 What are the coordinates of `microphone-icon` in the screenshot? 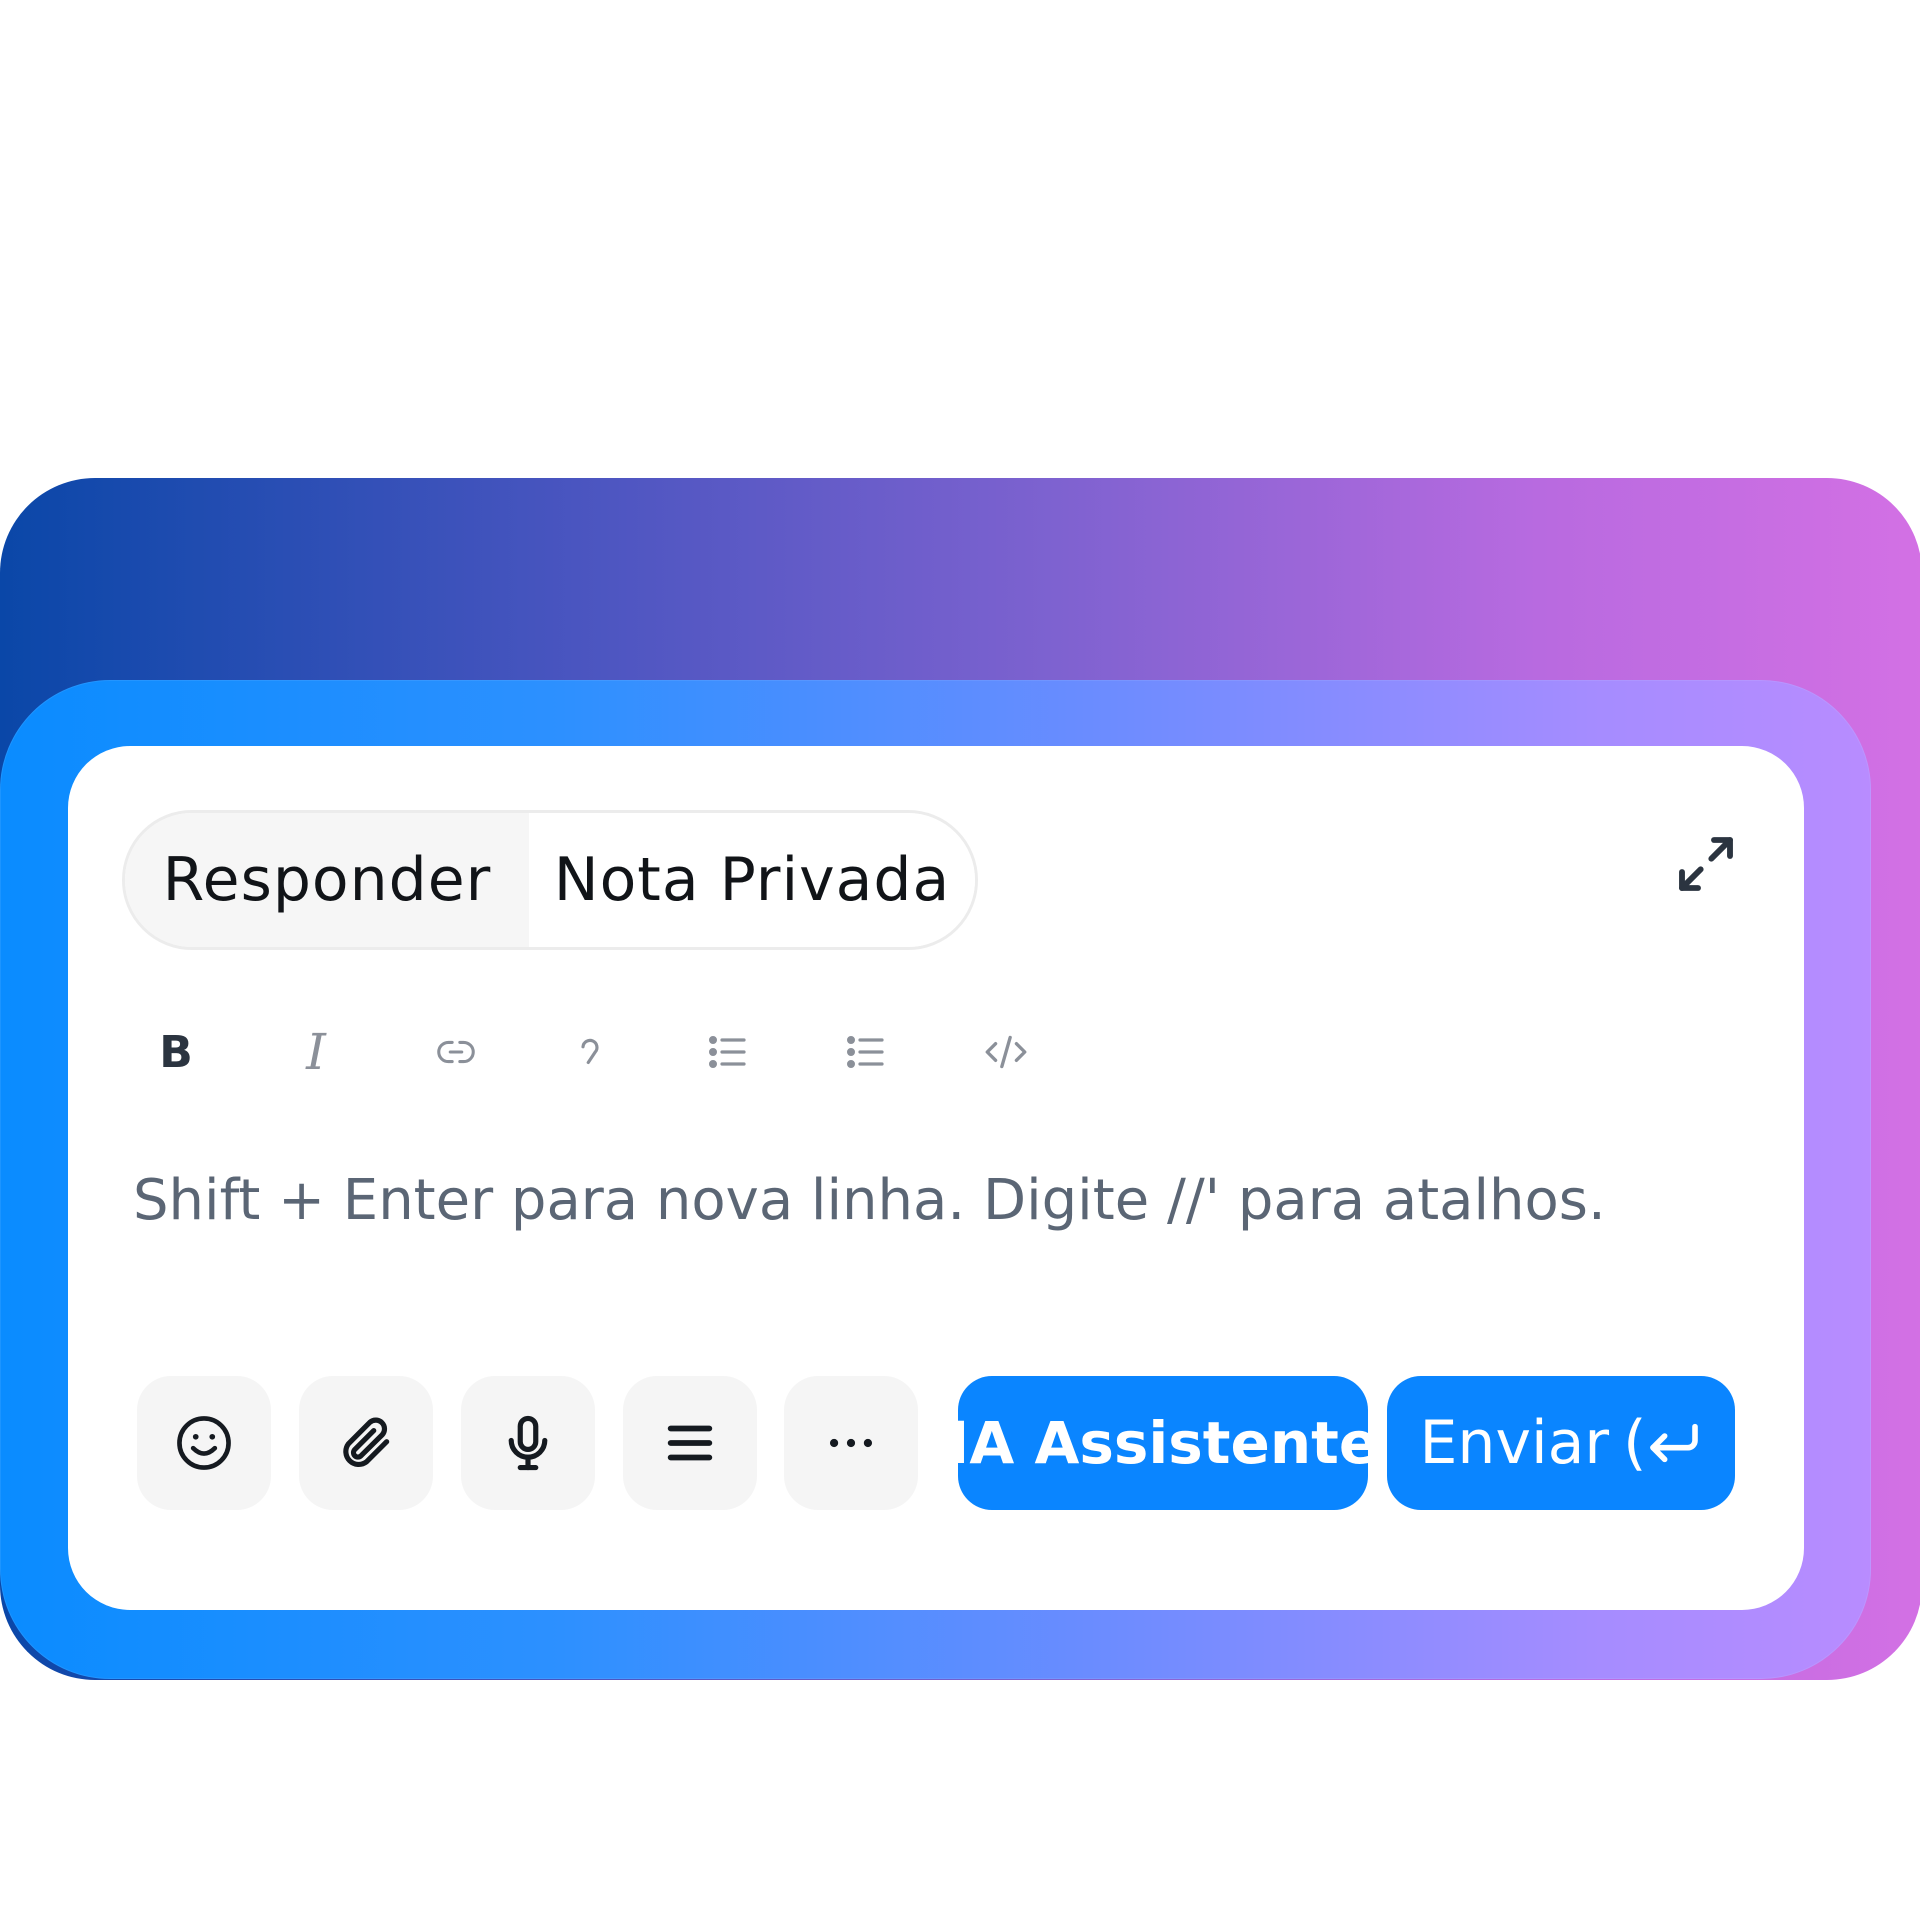 It's located at (528, 1443).